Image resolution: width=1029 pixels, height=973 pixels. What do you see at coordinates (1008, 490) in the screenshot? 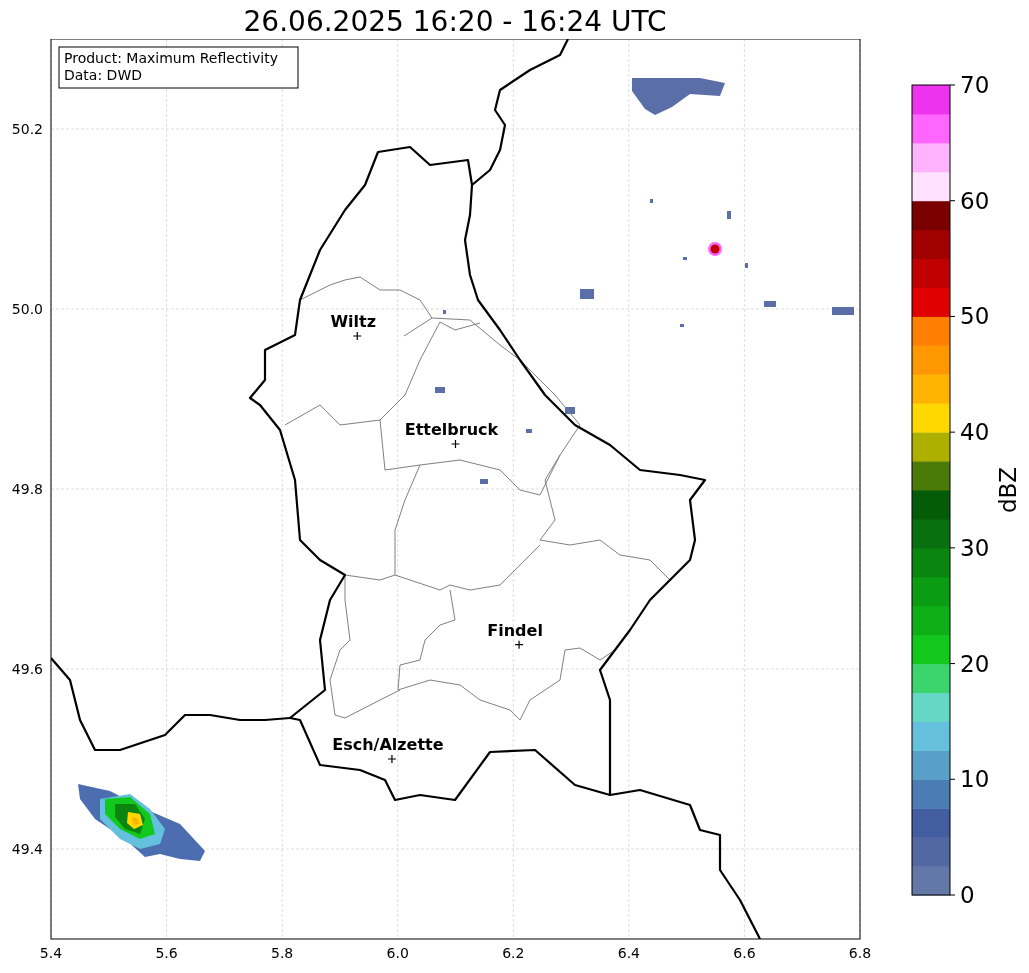
I see `colorbar-label: dBZ` at bounding box center [1008, 490].